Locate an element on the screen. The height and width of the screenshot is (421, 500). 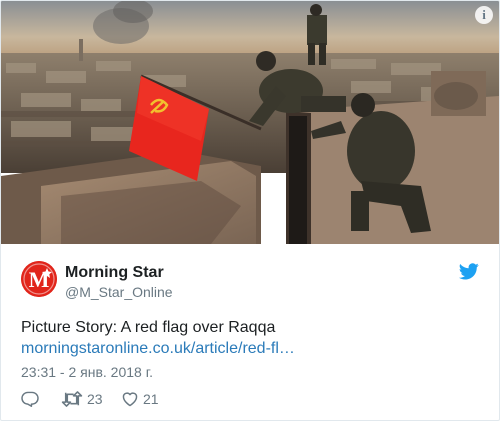
retweet-button: 23 is located at coordinates (91, 399).